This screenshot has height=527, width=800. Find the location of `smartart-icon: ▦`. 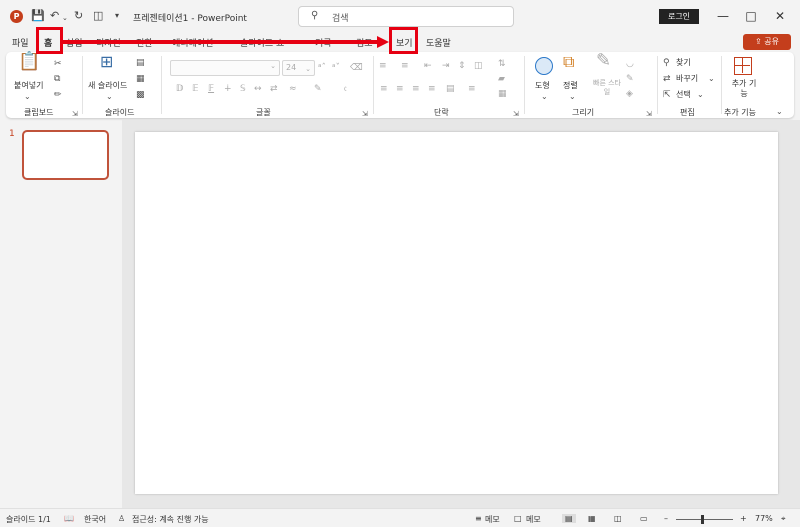

smartart-icon: ▦ is located at coordinates (502, 94).